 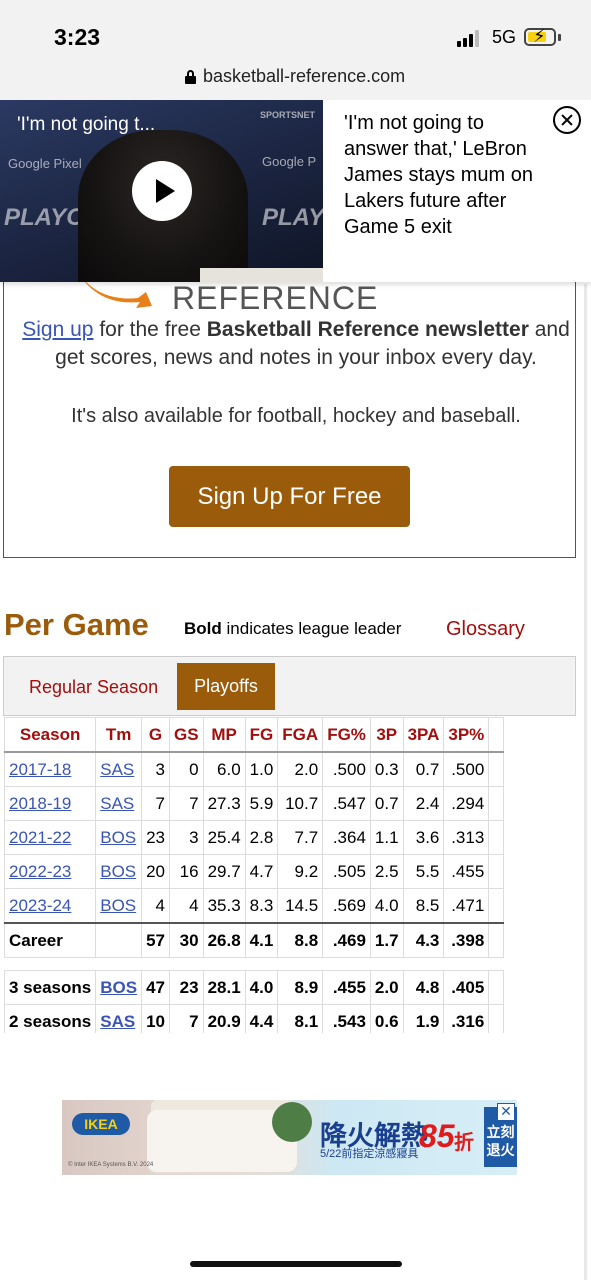 I want to click on cell-gs: 4, so click(x=186, y=906).